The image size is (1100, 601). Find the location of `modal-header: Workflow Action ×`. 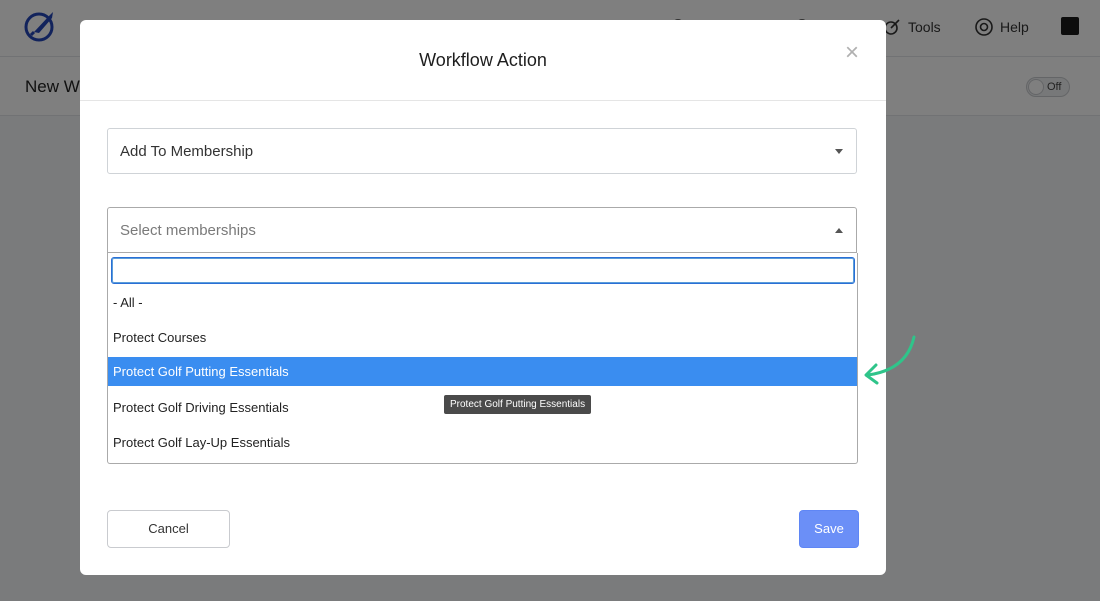

modal-header: Workflow Action × is located at coordinates (483, 60).